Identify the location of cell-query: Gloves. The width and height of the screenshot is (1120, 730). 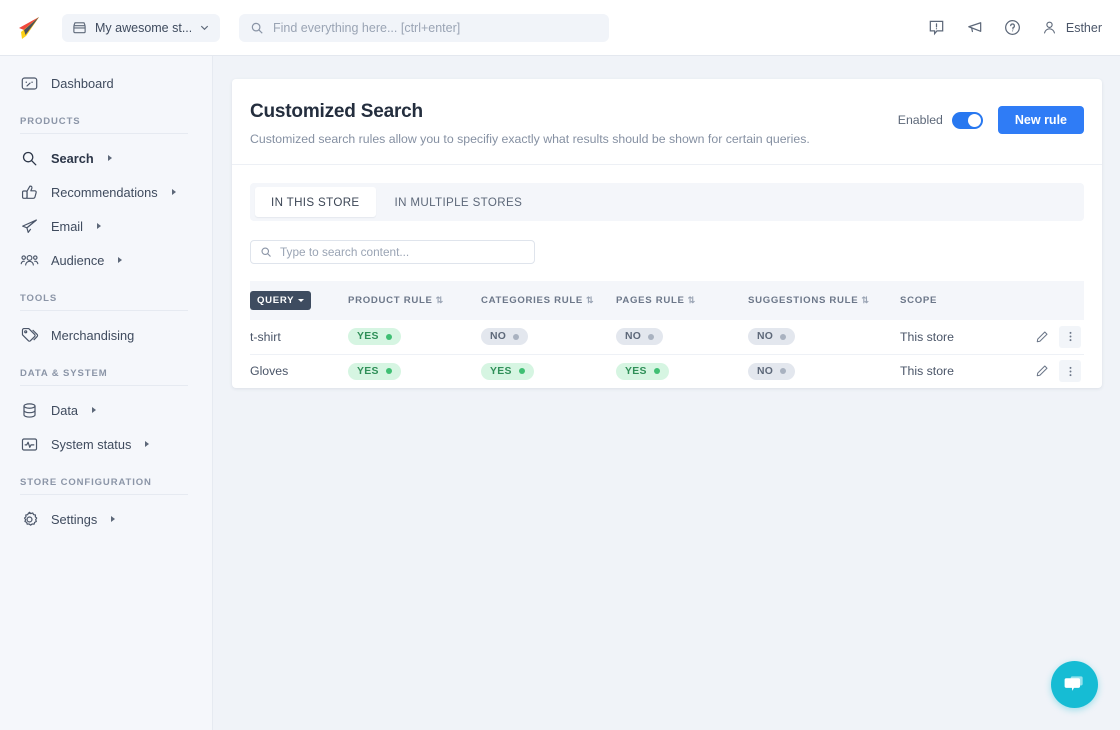
(269, 371).